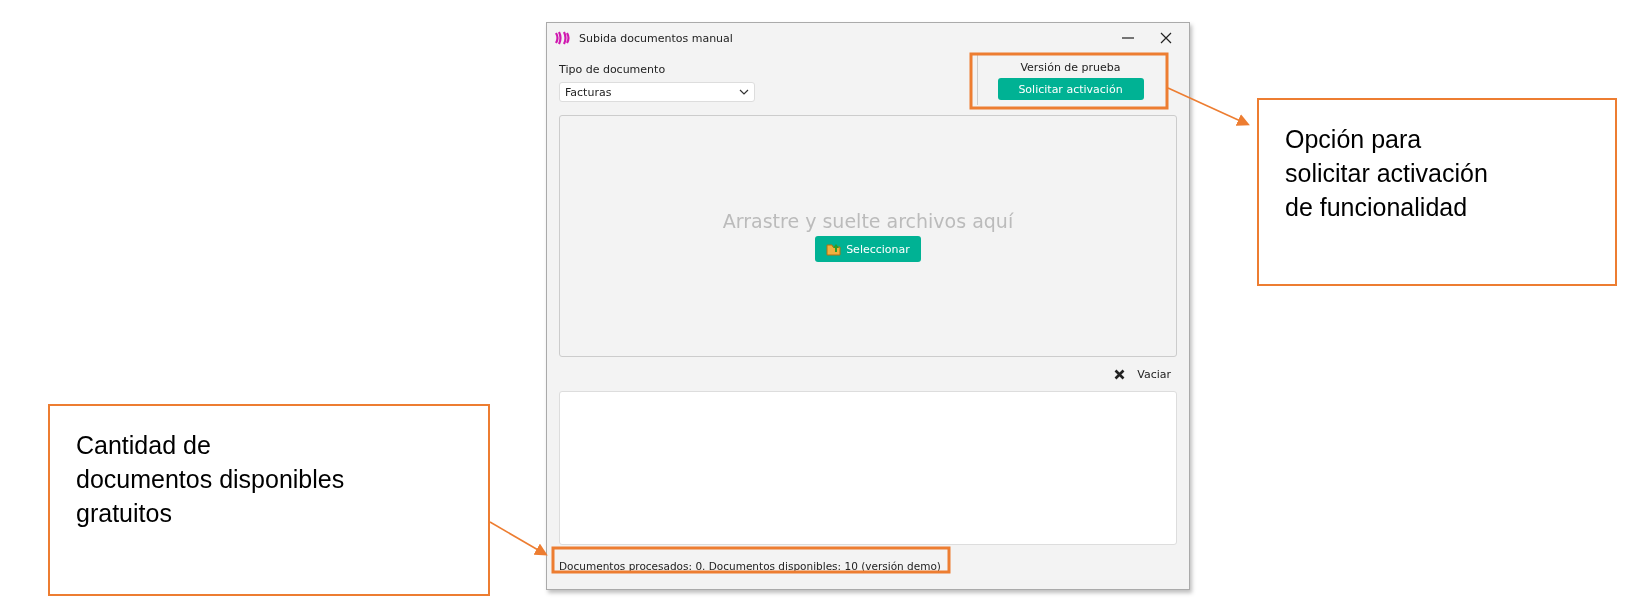 This screenshot has height=615, width=1626. What do you see at coordinates (1128, 38) in the screenshot?
I see `minimize-icon` at bounding box center [1128, 38].